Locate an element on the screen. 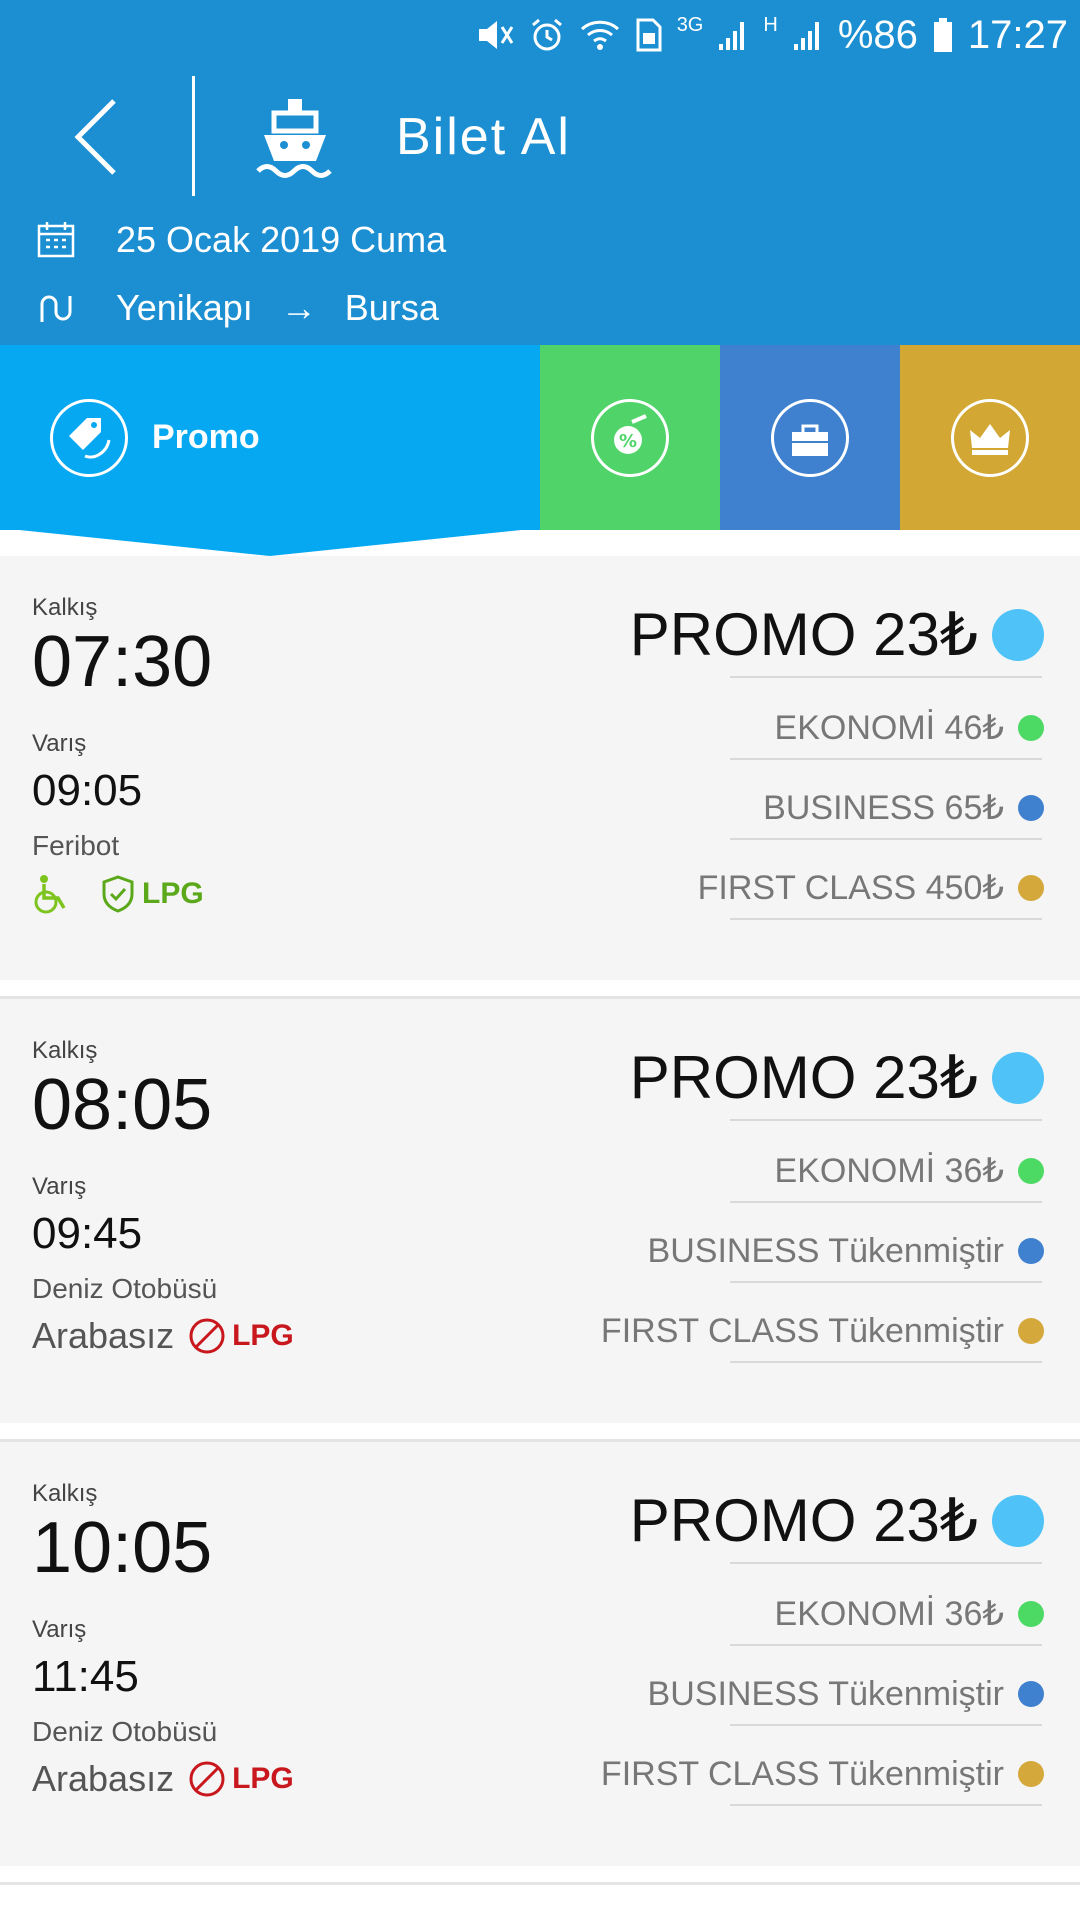 The image size is (1080, 1920). shield-check-icon is located at coordinates (118, 894).